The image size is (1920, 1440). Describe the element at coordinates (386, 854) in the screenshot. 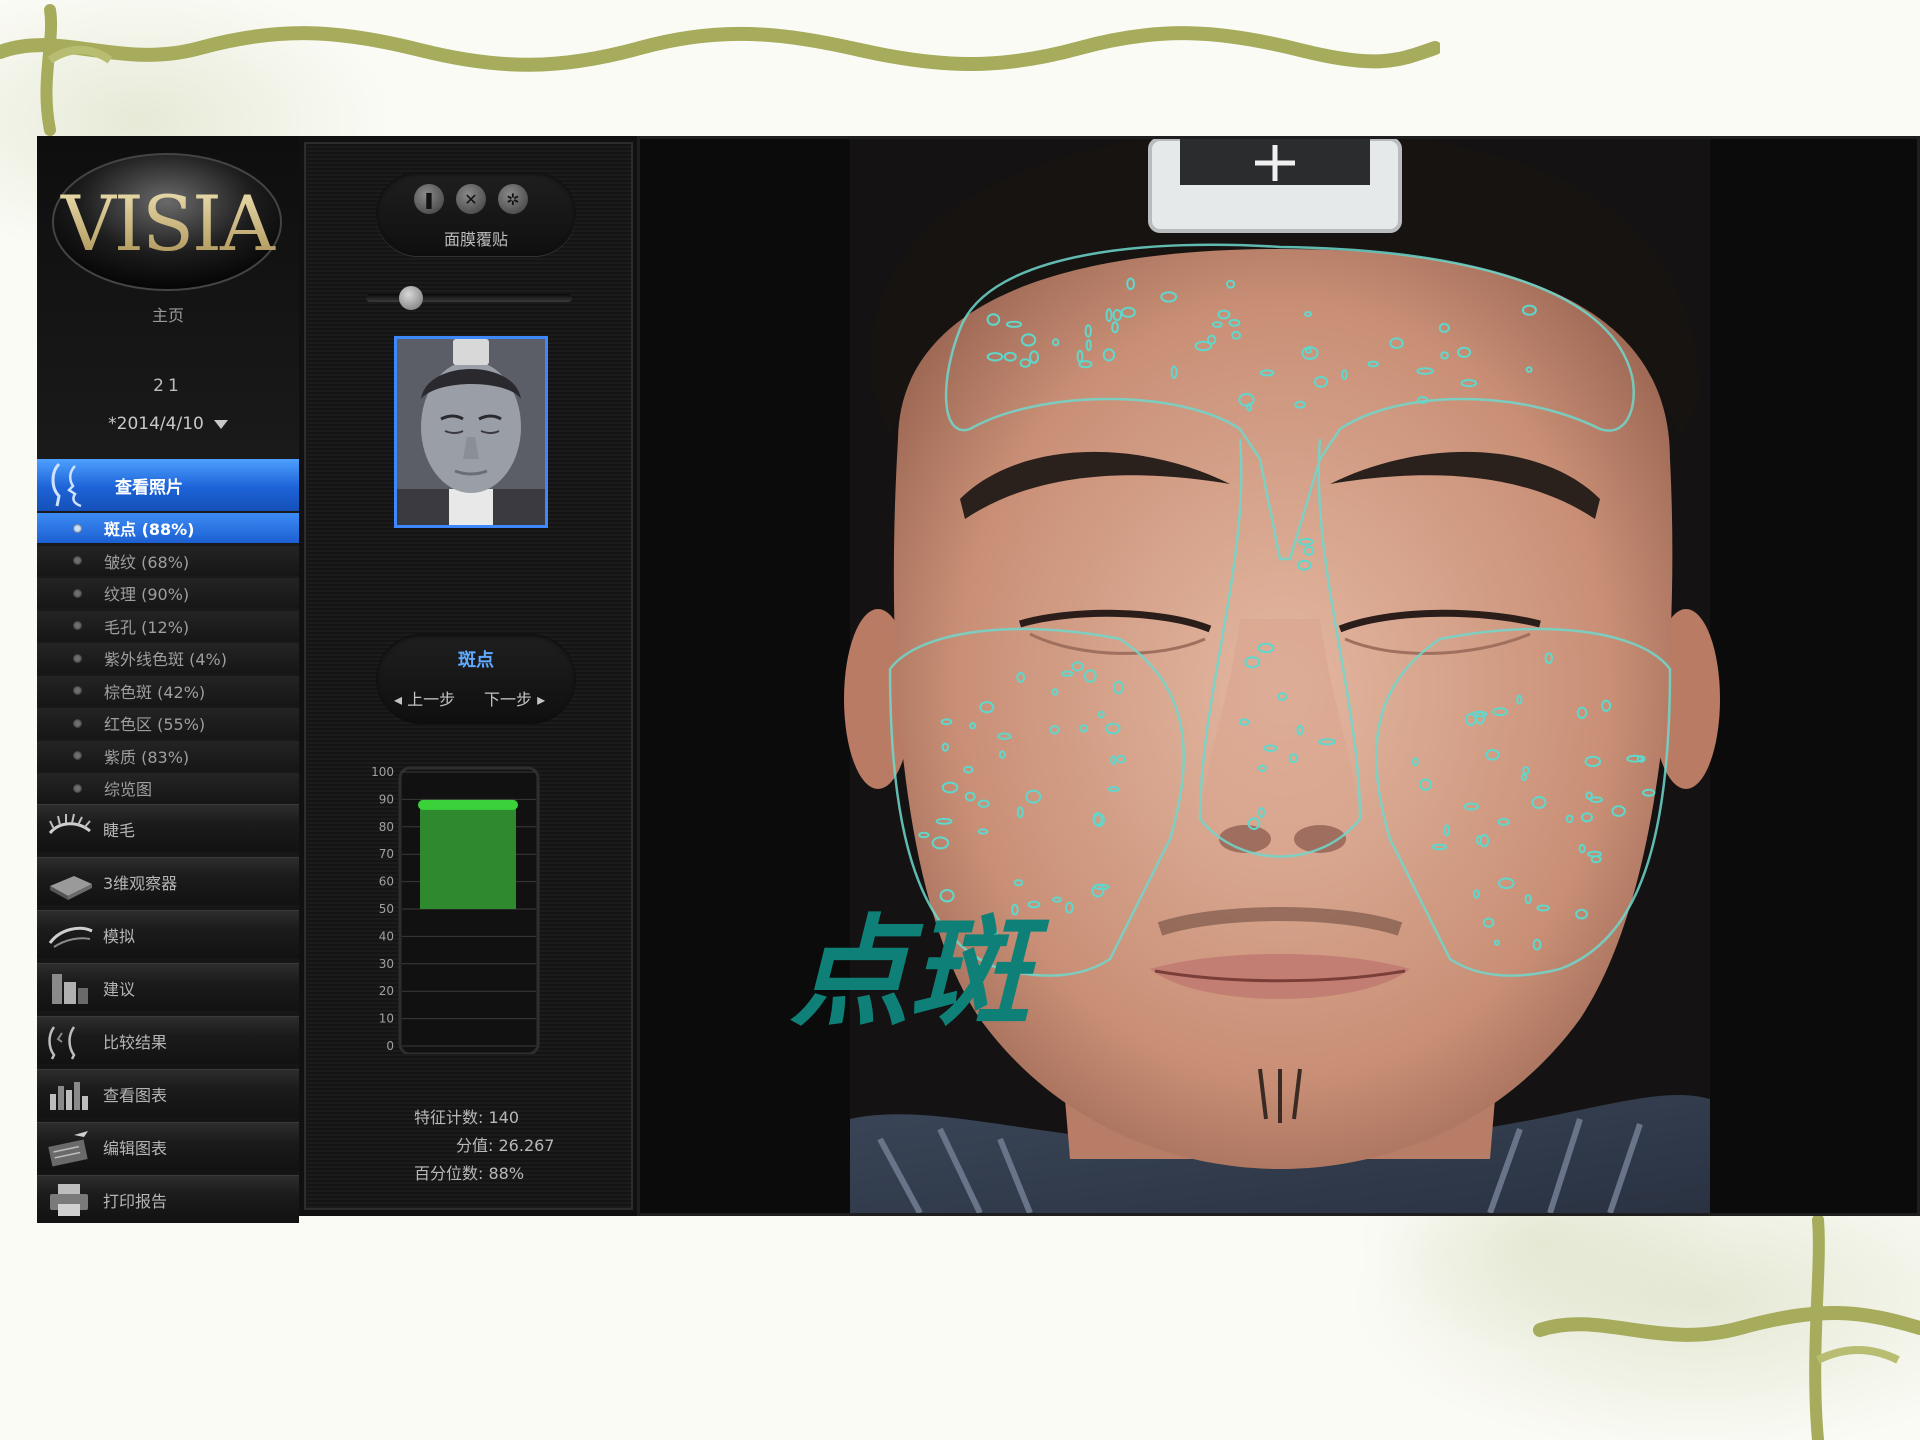

I see `meter-tick-label: 70` at that location.